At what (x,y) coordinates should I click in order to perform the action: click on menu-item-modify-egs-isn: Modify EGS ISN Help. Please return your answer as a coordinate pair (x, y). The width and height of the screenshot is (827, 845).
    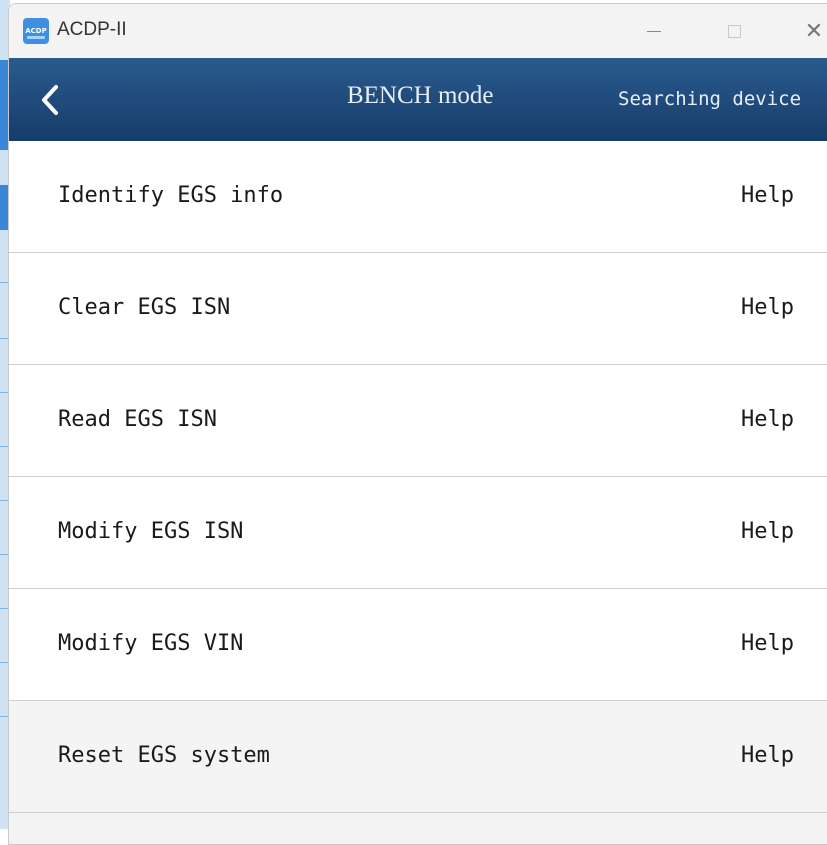
    Looking at the image, I should click on (418, 533).